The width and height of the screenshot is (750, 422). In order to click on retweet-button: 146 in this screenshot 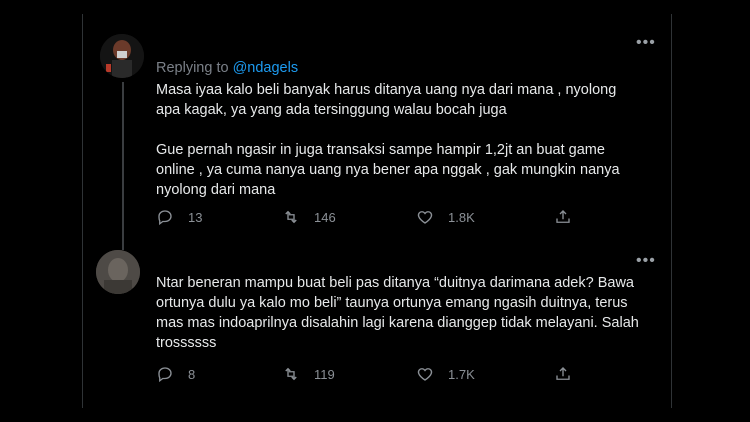, I will do `click(309, 217)`.